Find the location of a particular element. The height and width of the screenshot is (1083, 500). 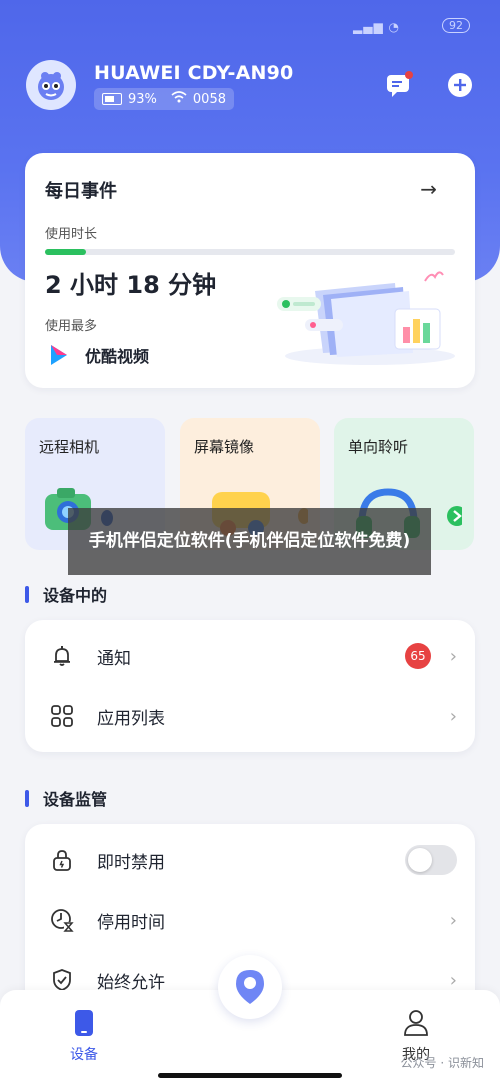

messages-button is located at coordinates (399, 85).